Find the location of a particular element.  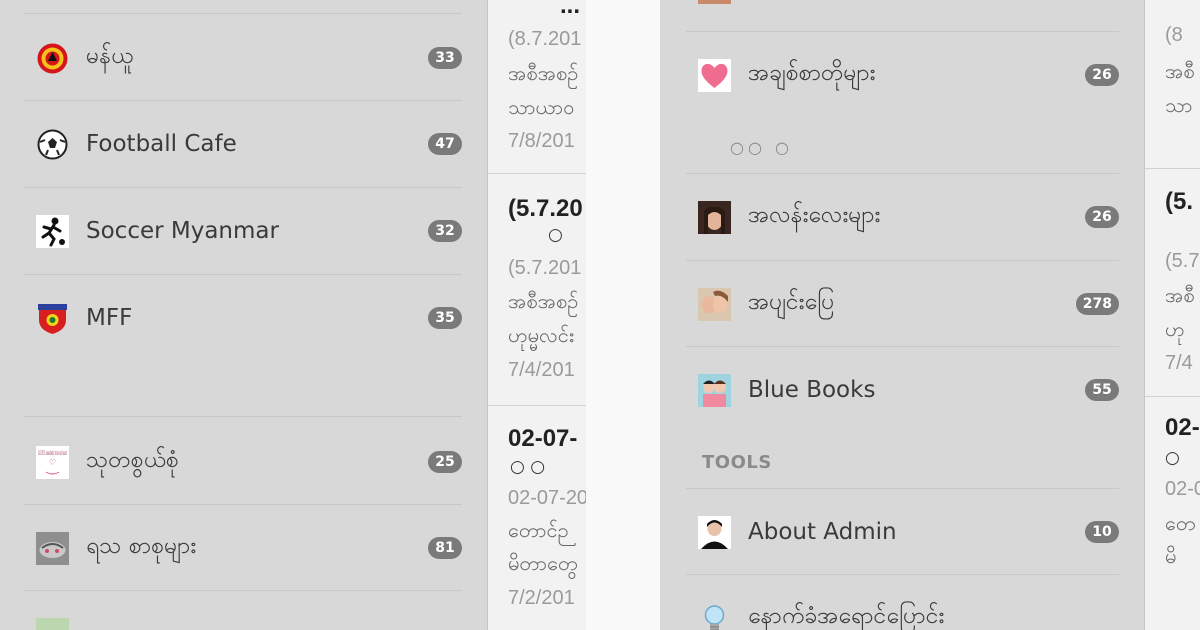

count-badge: 278 is located at coordinates (1097, 304).